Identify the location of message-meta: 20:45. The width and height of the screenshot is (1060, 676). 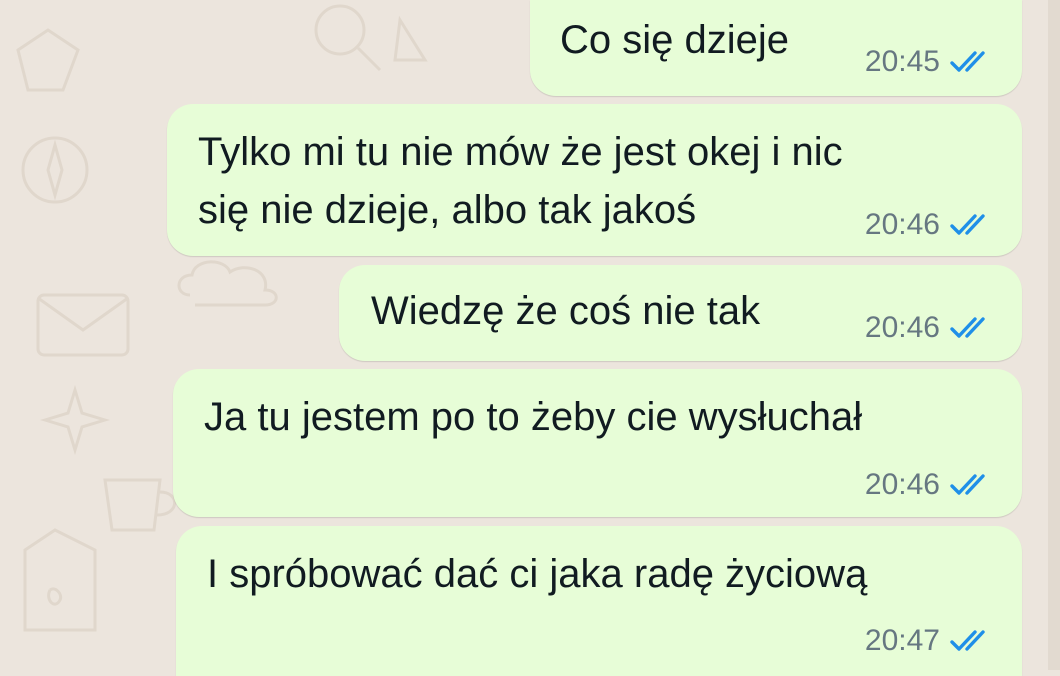
(930, 62).